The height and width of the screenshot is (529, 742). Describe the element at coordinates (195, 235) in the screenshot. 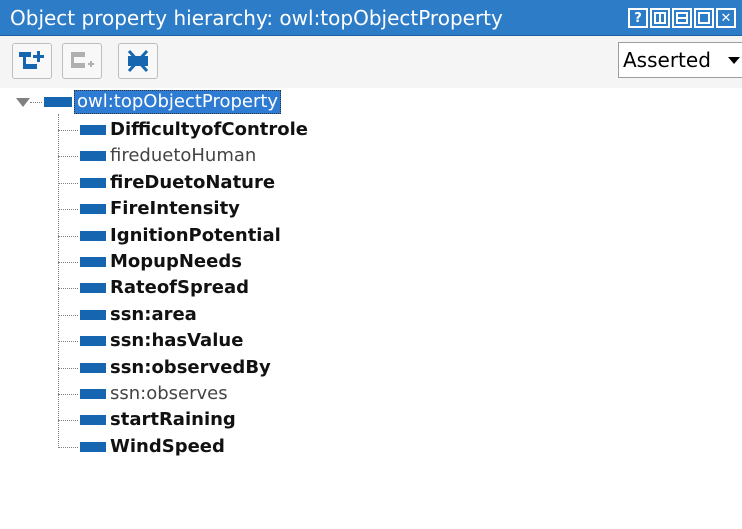

I see `tree-node-label: IgnitionPotential` at that location.